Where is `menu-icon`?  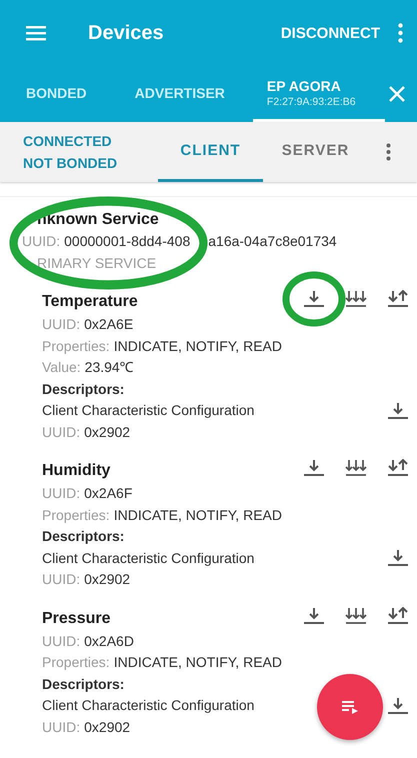 menu-icon is located at coordinates (36, 33).